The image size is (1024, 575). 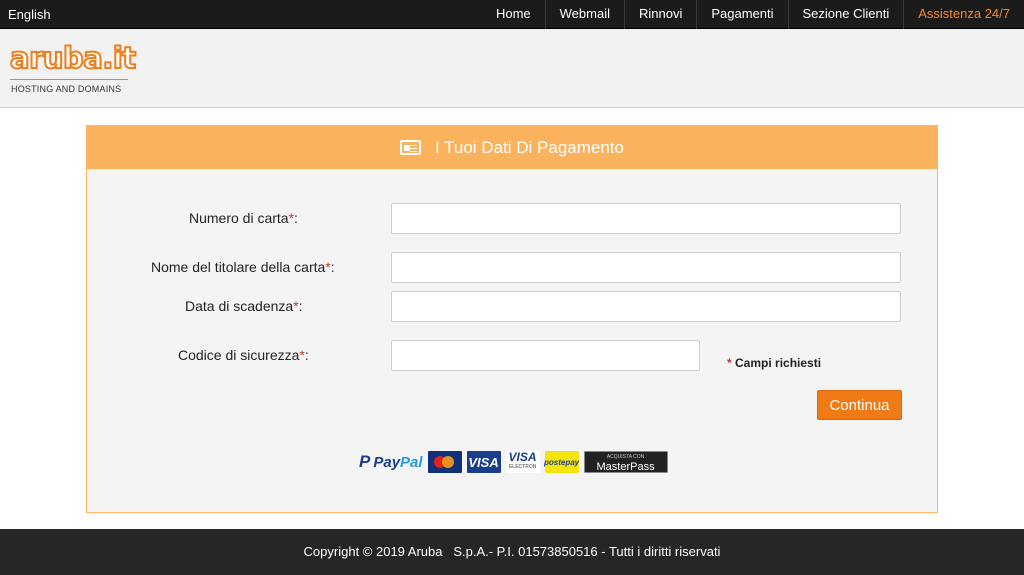 What do you see at coordinates (239, 306) in the screenshot?
I see `expiry-label-text: Data di scadenza` at bounding box center [239, 306].